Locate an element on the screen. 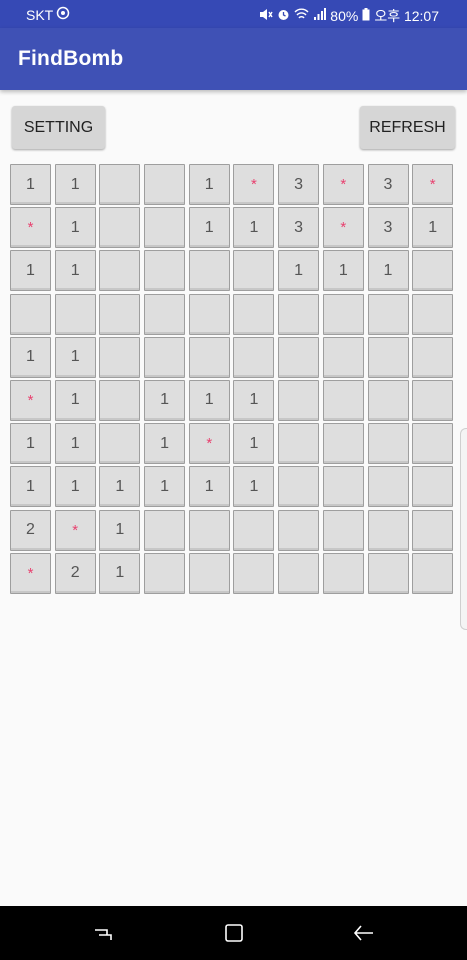 This screenshot has height=960, width=467. refresh-button: REFRESH is located at coordinates (407, 127).